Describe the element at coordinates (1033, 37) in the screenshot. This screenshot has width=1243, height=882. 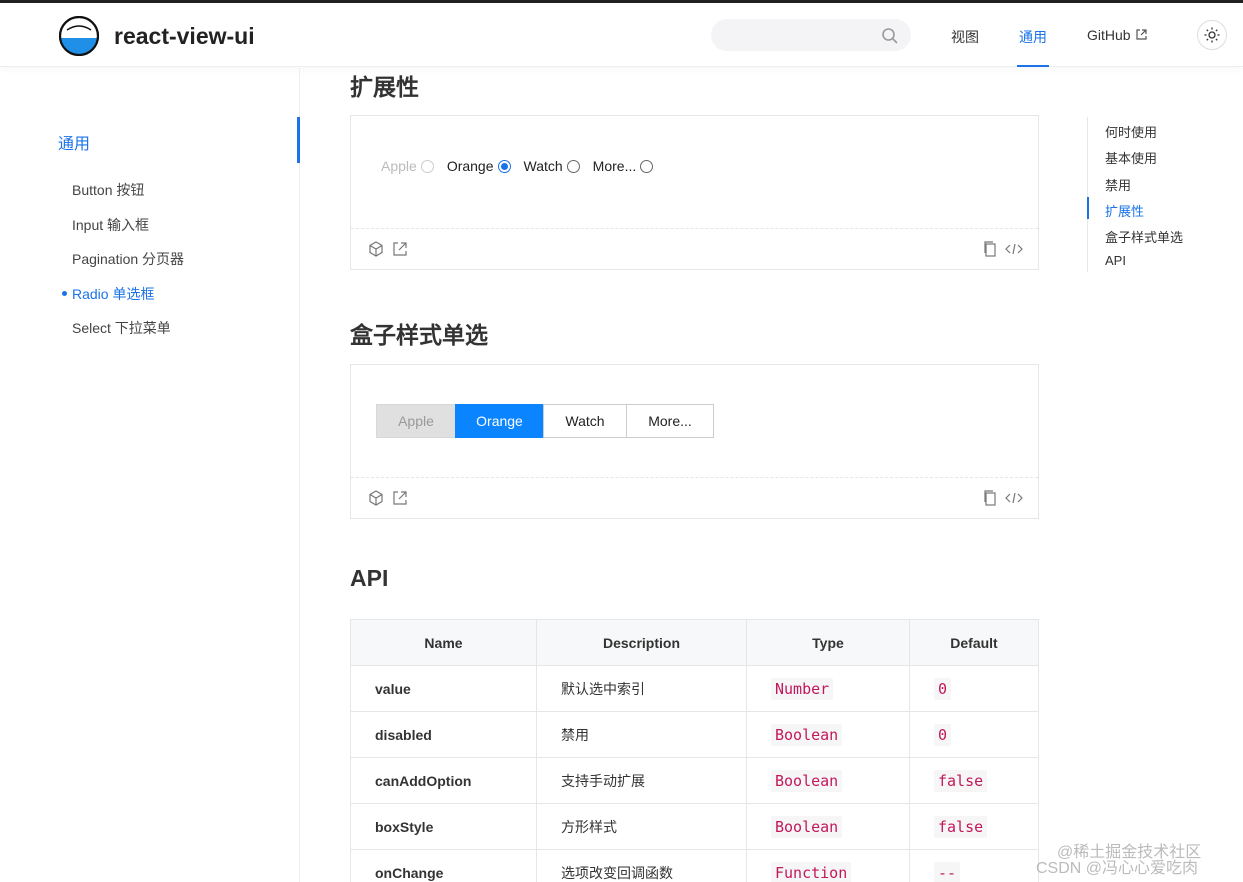
I see `nav-general: 通用` at that location.